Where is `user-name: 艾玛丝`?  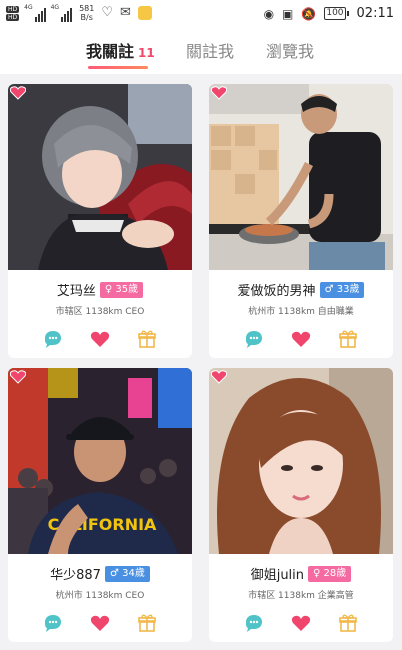
user-name: 艾玛丝 is located at coordinates (76, 291).